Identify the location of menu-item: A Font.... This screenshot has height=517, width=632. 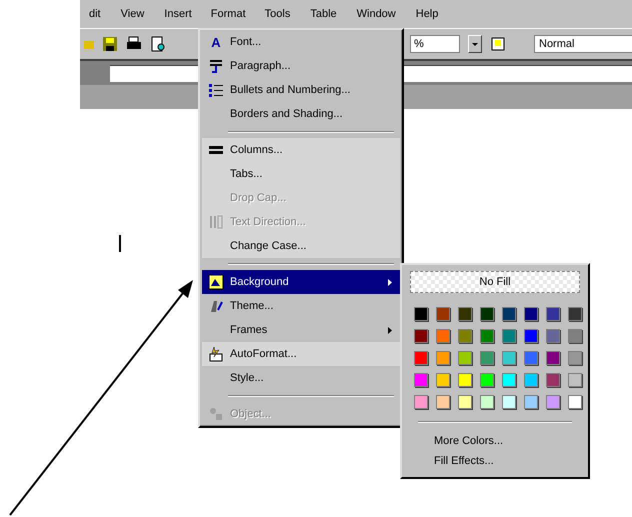
(301, 42).